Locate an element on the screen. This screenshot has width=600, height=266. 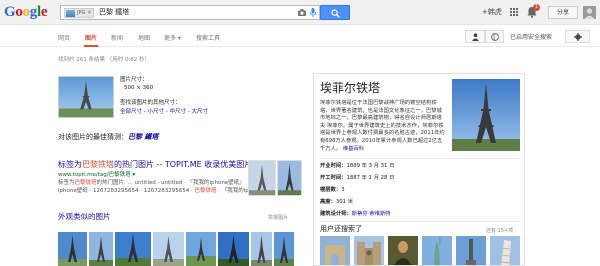
kp-main-photo is located at coordinates (486, 115).